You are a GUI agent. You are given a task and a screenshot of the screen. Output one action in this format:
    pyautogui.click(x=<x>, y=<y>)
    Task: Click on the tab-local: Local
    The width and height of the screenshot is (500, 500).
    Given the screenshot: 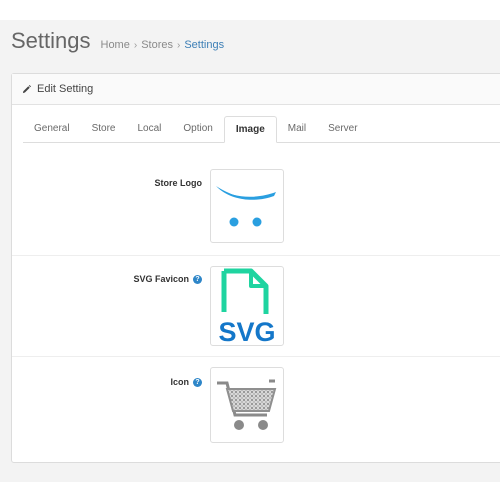 What is the action you would take?
    pyautogui.click(x=149, y=129)
    